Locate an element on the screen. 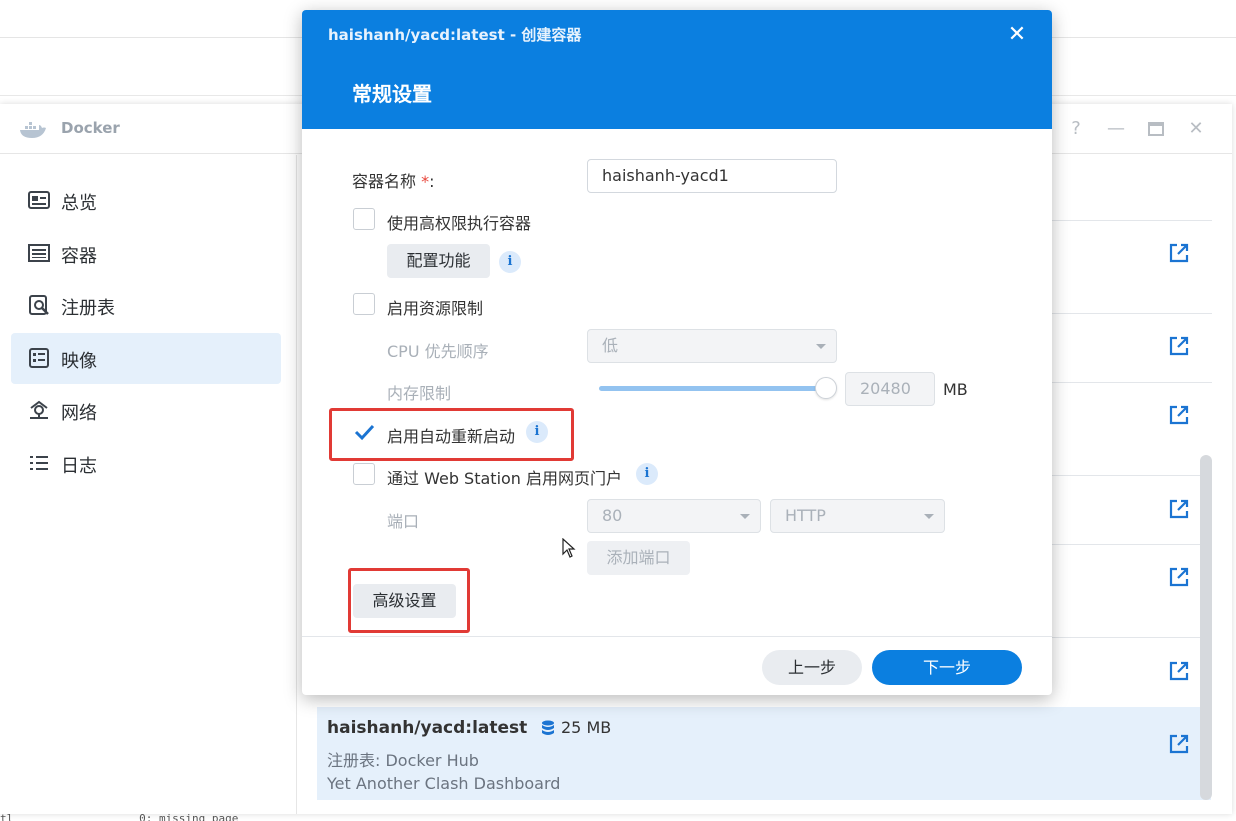  port-select: 80 is located at coordinates (674, 516).